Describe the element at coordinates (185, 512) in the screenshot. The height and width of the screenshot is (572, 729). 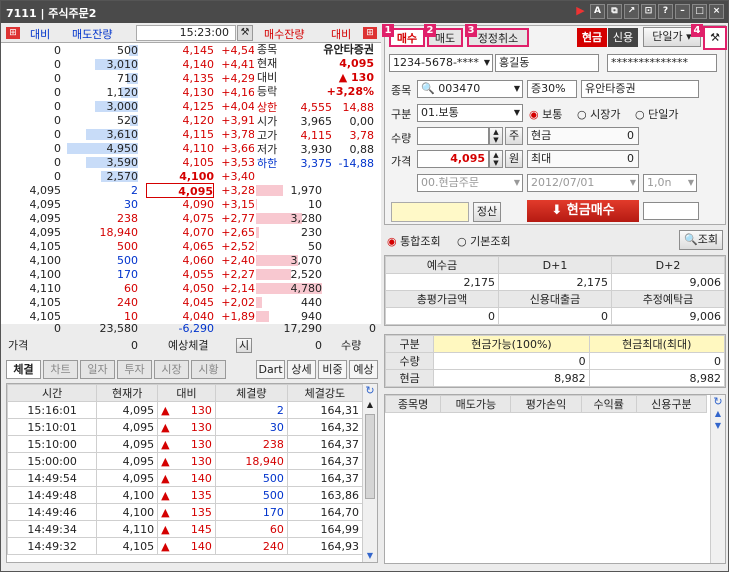
I see `table-row: 14:49:46 4,100 ▲ 135 170 164,70` at that location.